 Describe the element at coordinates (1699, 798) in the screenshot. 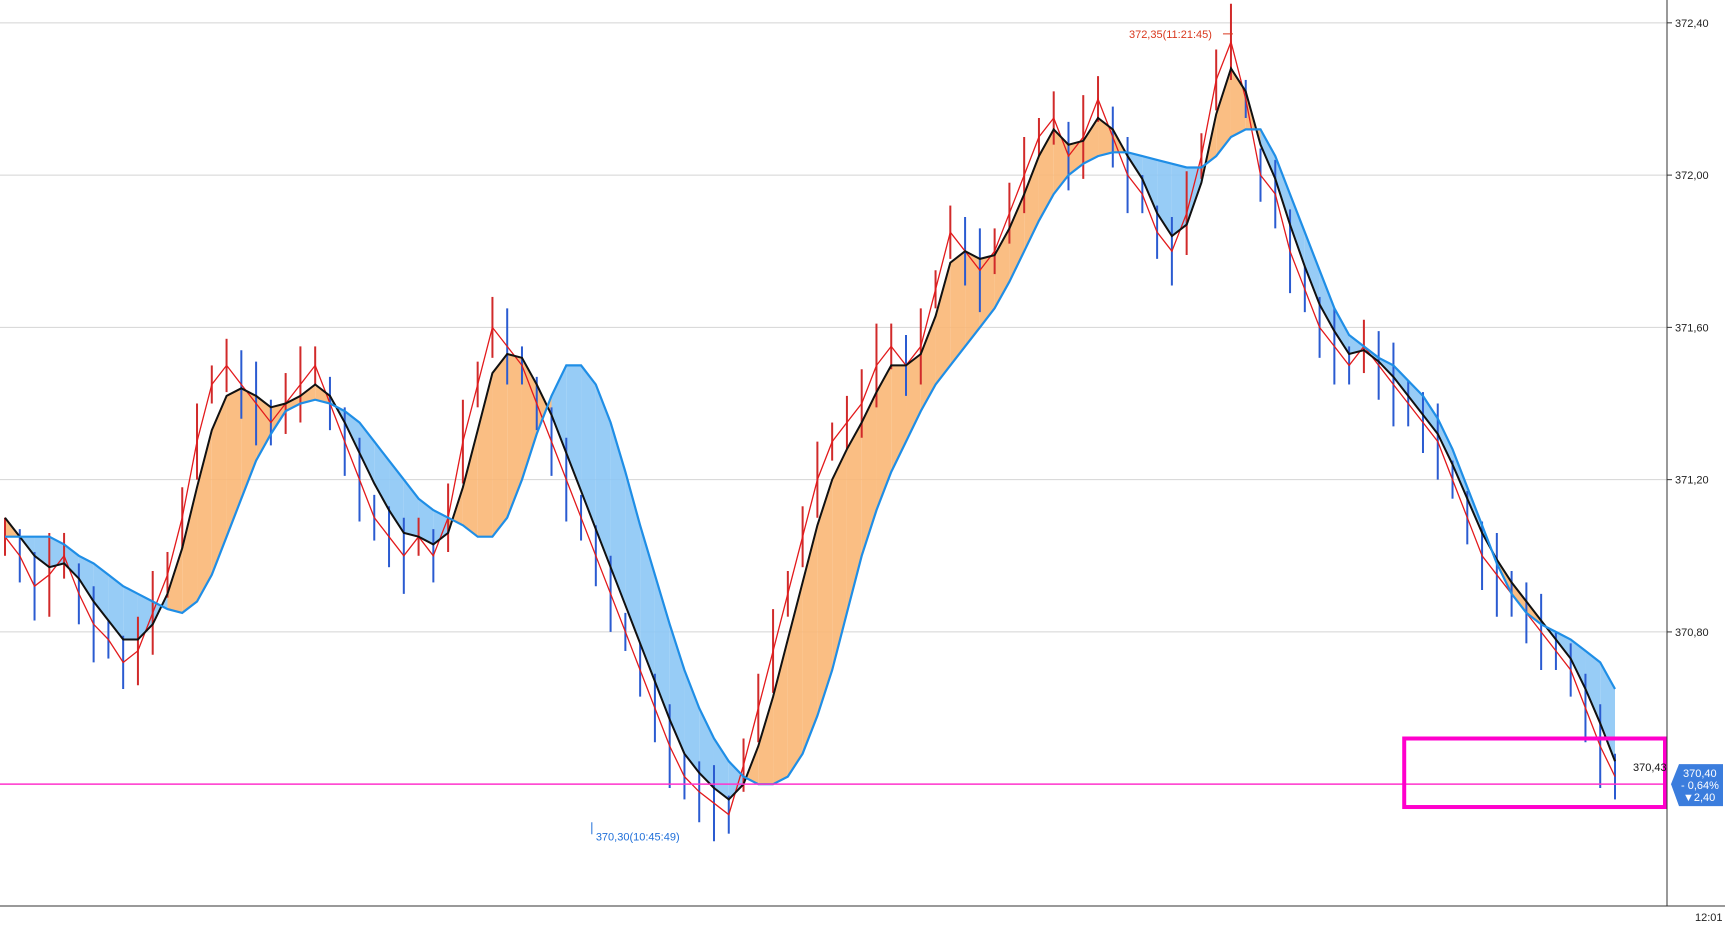

I see `badge-change: ▼2,40` at that location.